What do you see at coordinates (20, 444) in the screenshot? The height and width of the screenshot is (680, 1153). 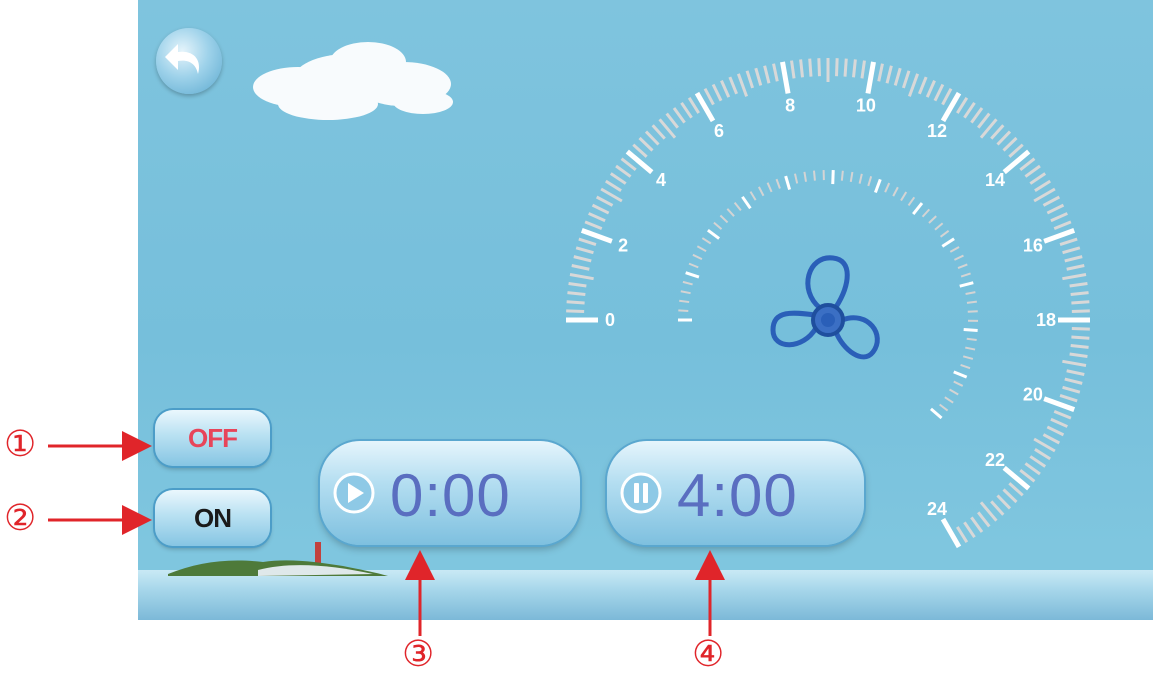 I see `marker-1: ①` at bounding box center [20, 444].